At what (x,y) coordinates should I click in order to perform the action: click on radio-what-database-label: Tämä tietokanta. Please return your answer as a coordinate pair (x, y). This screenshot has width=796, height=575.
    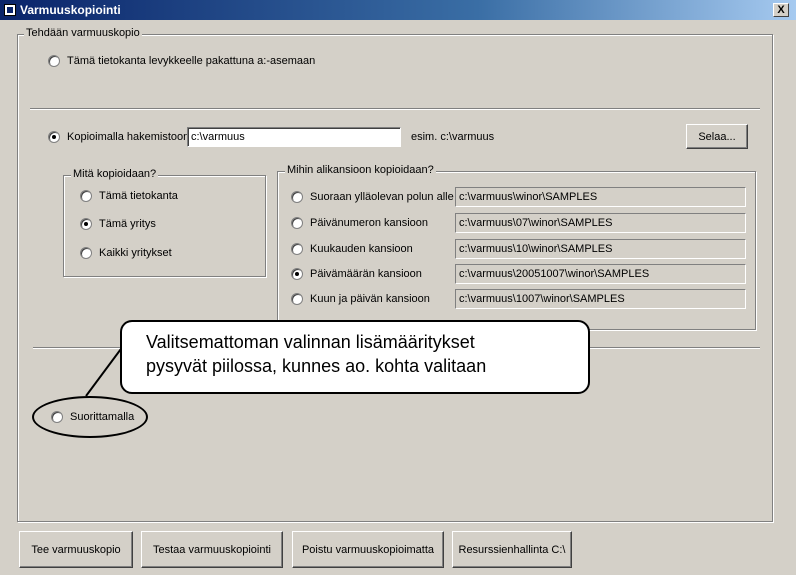
    Looking at the image, I should click on (138, 196).